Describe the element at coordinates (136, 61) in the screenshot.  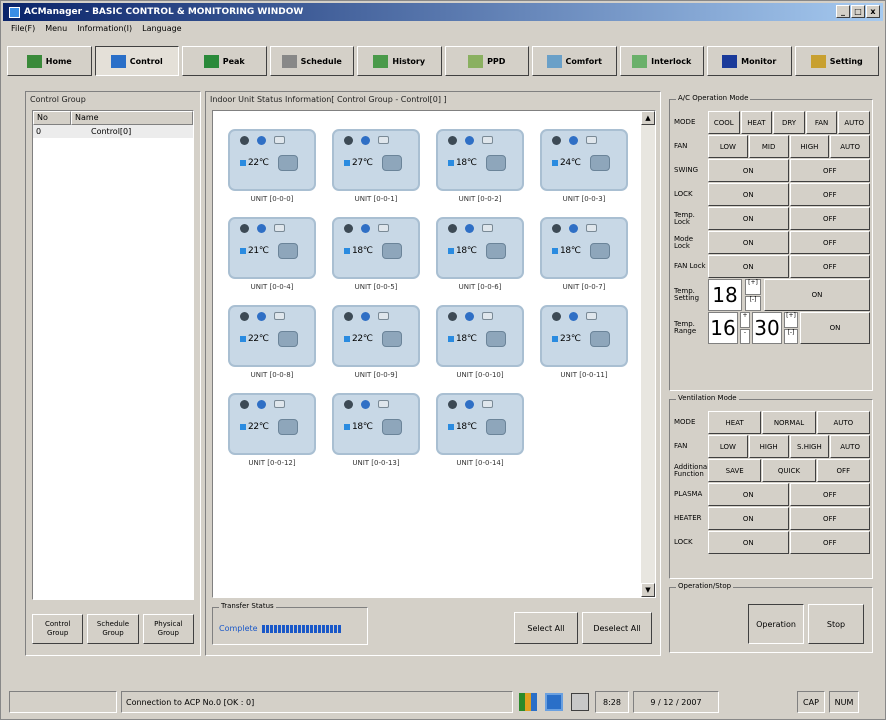
I see `toolbar-control-button: Control` at that location.